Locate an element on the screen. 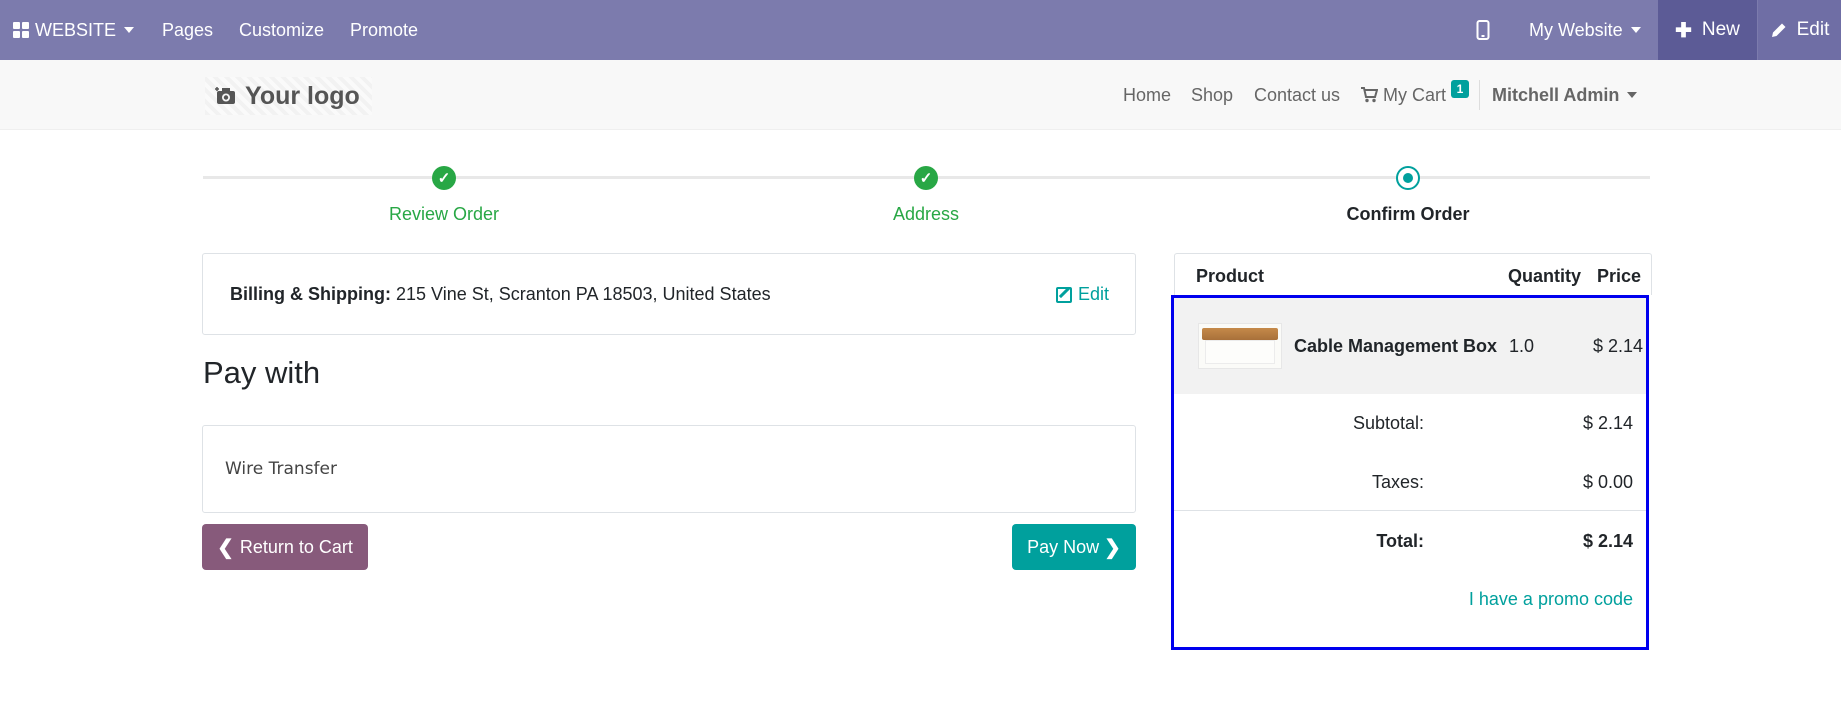 This screenshot has width=1841, height=704. new-button: ✚ New is located at coordinates (1707, 30).